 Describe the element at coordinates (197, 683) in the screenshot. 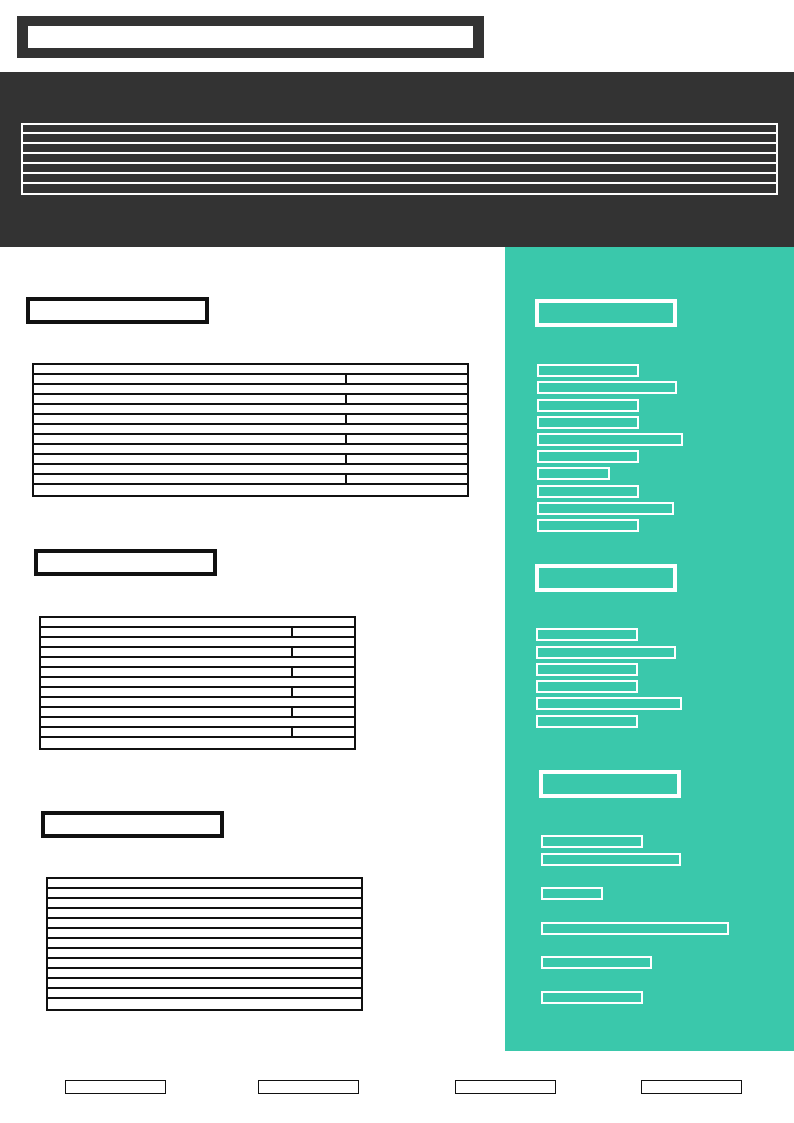

I see `section-2-rows` at that location.